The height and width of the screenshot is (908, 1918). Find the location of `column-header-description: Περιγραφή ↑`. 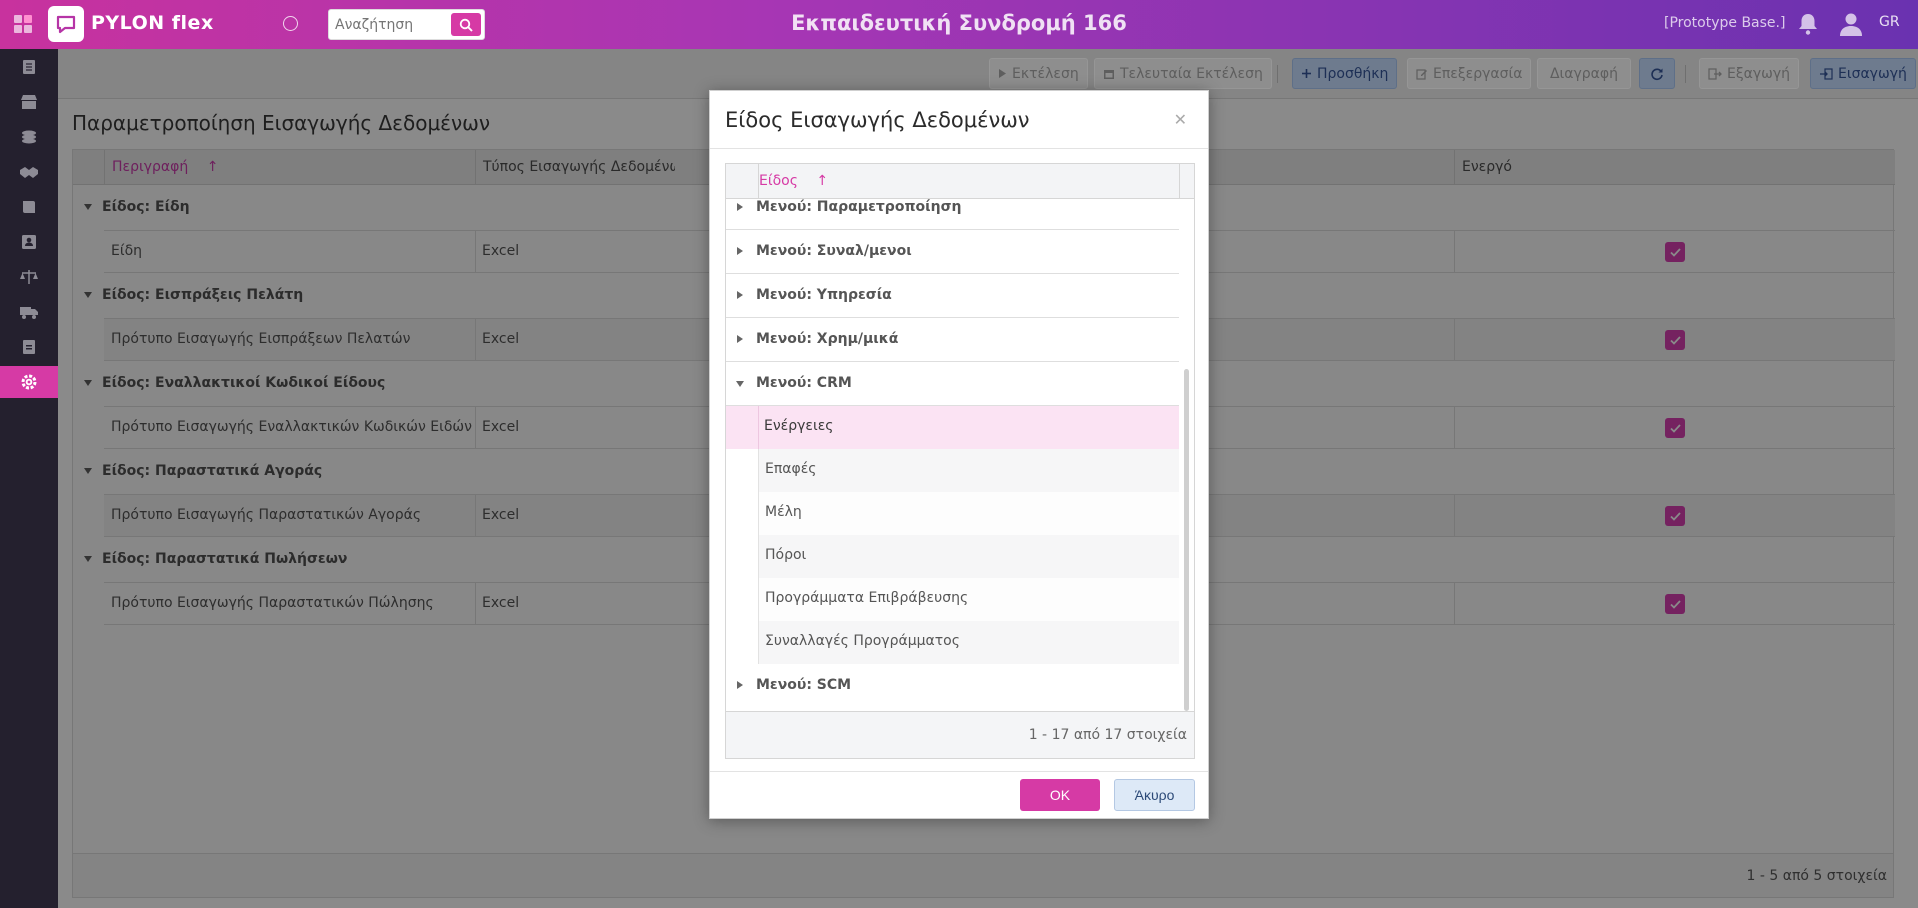

column-header-description: Περιγραφή ↑ is located at coordinates (274, 167).